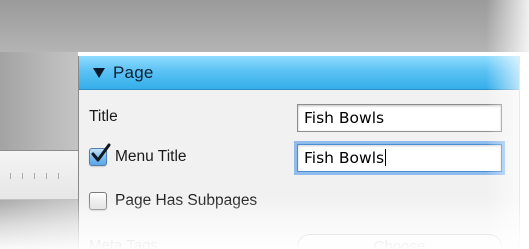 The height and width of the screenshot is (249, 529). I want to click on title-label: Title, so click(103, 116).